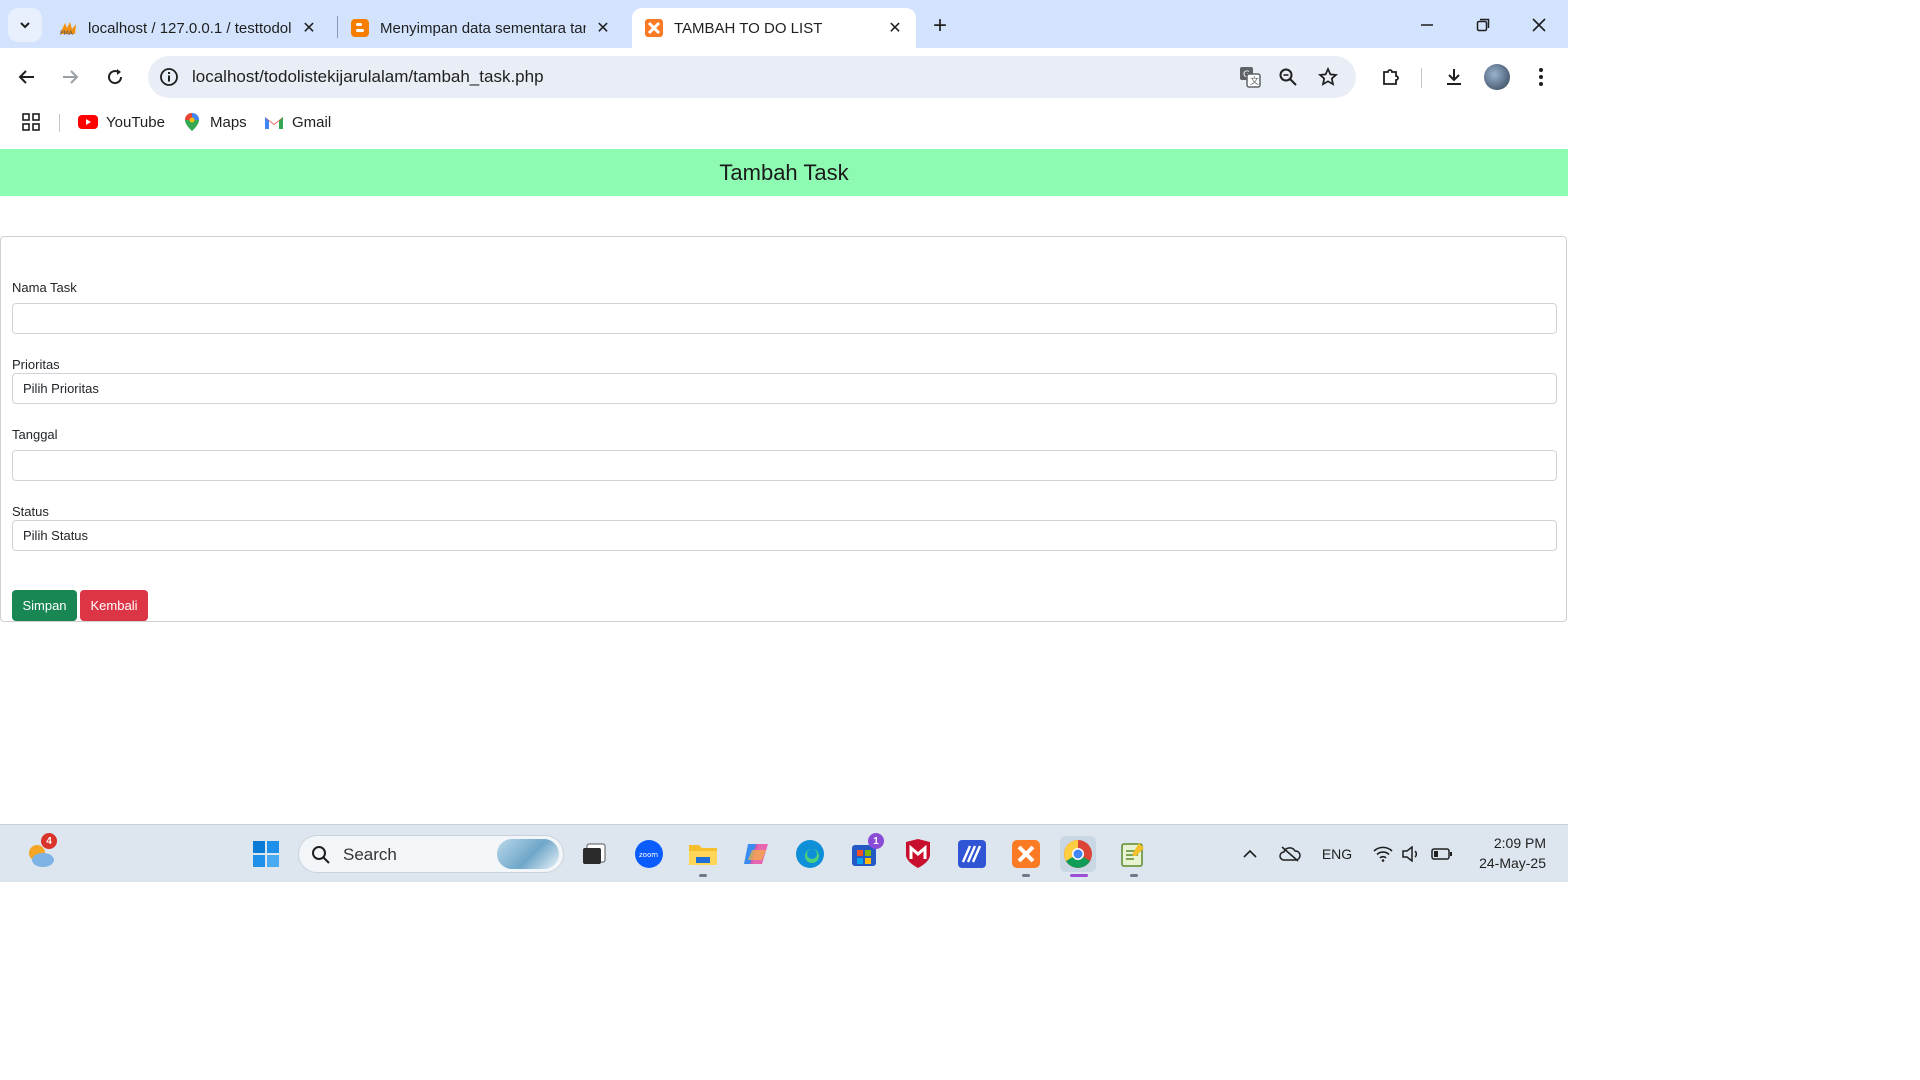 Image resolution: width=1920 pixels, height=1080 pixels. Describe the element at coordinates (135, 122) in the screenshot. I see `bookmark-label: YouTube` at that location.